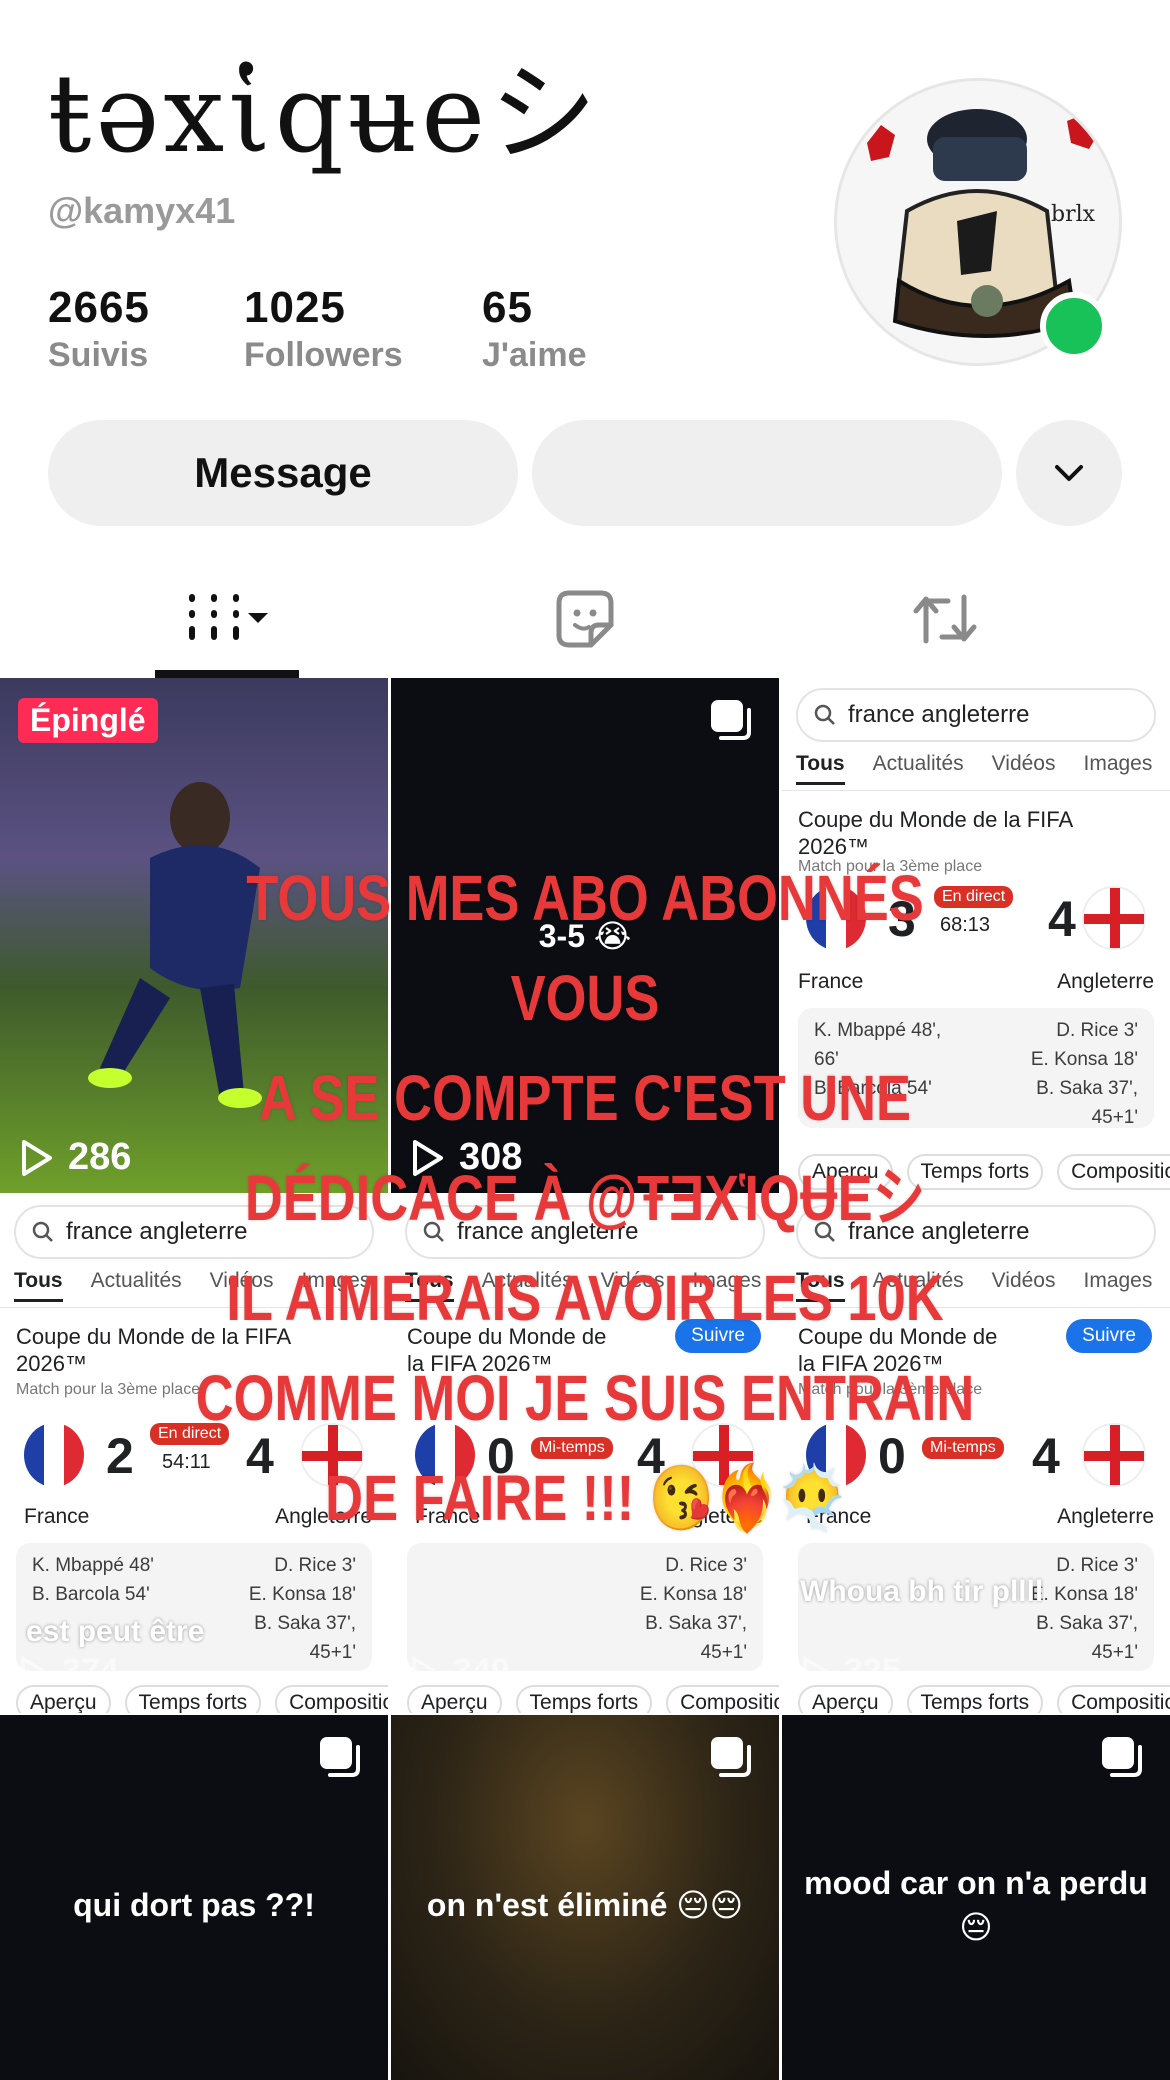 The height and width of the screenshot is (2080, 1170). What do you see at coordinates (820, 768) in the screenshot?
I see `search-tab: Tous` at bounding box center [820, 768].